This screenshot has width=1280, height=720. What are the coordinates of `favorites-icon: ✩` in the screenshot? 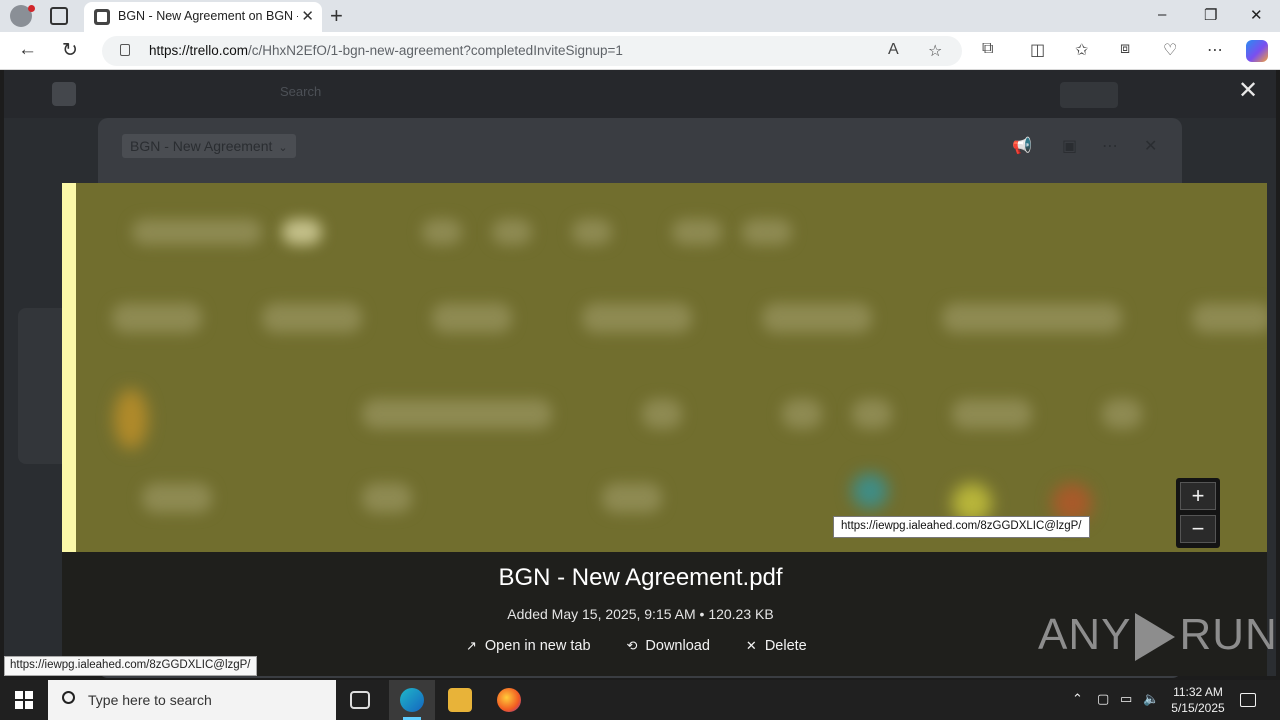 It's located at (1081, 50).